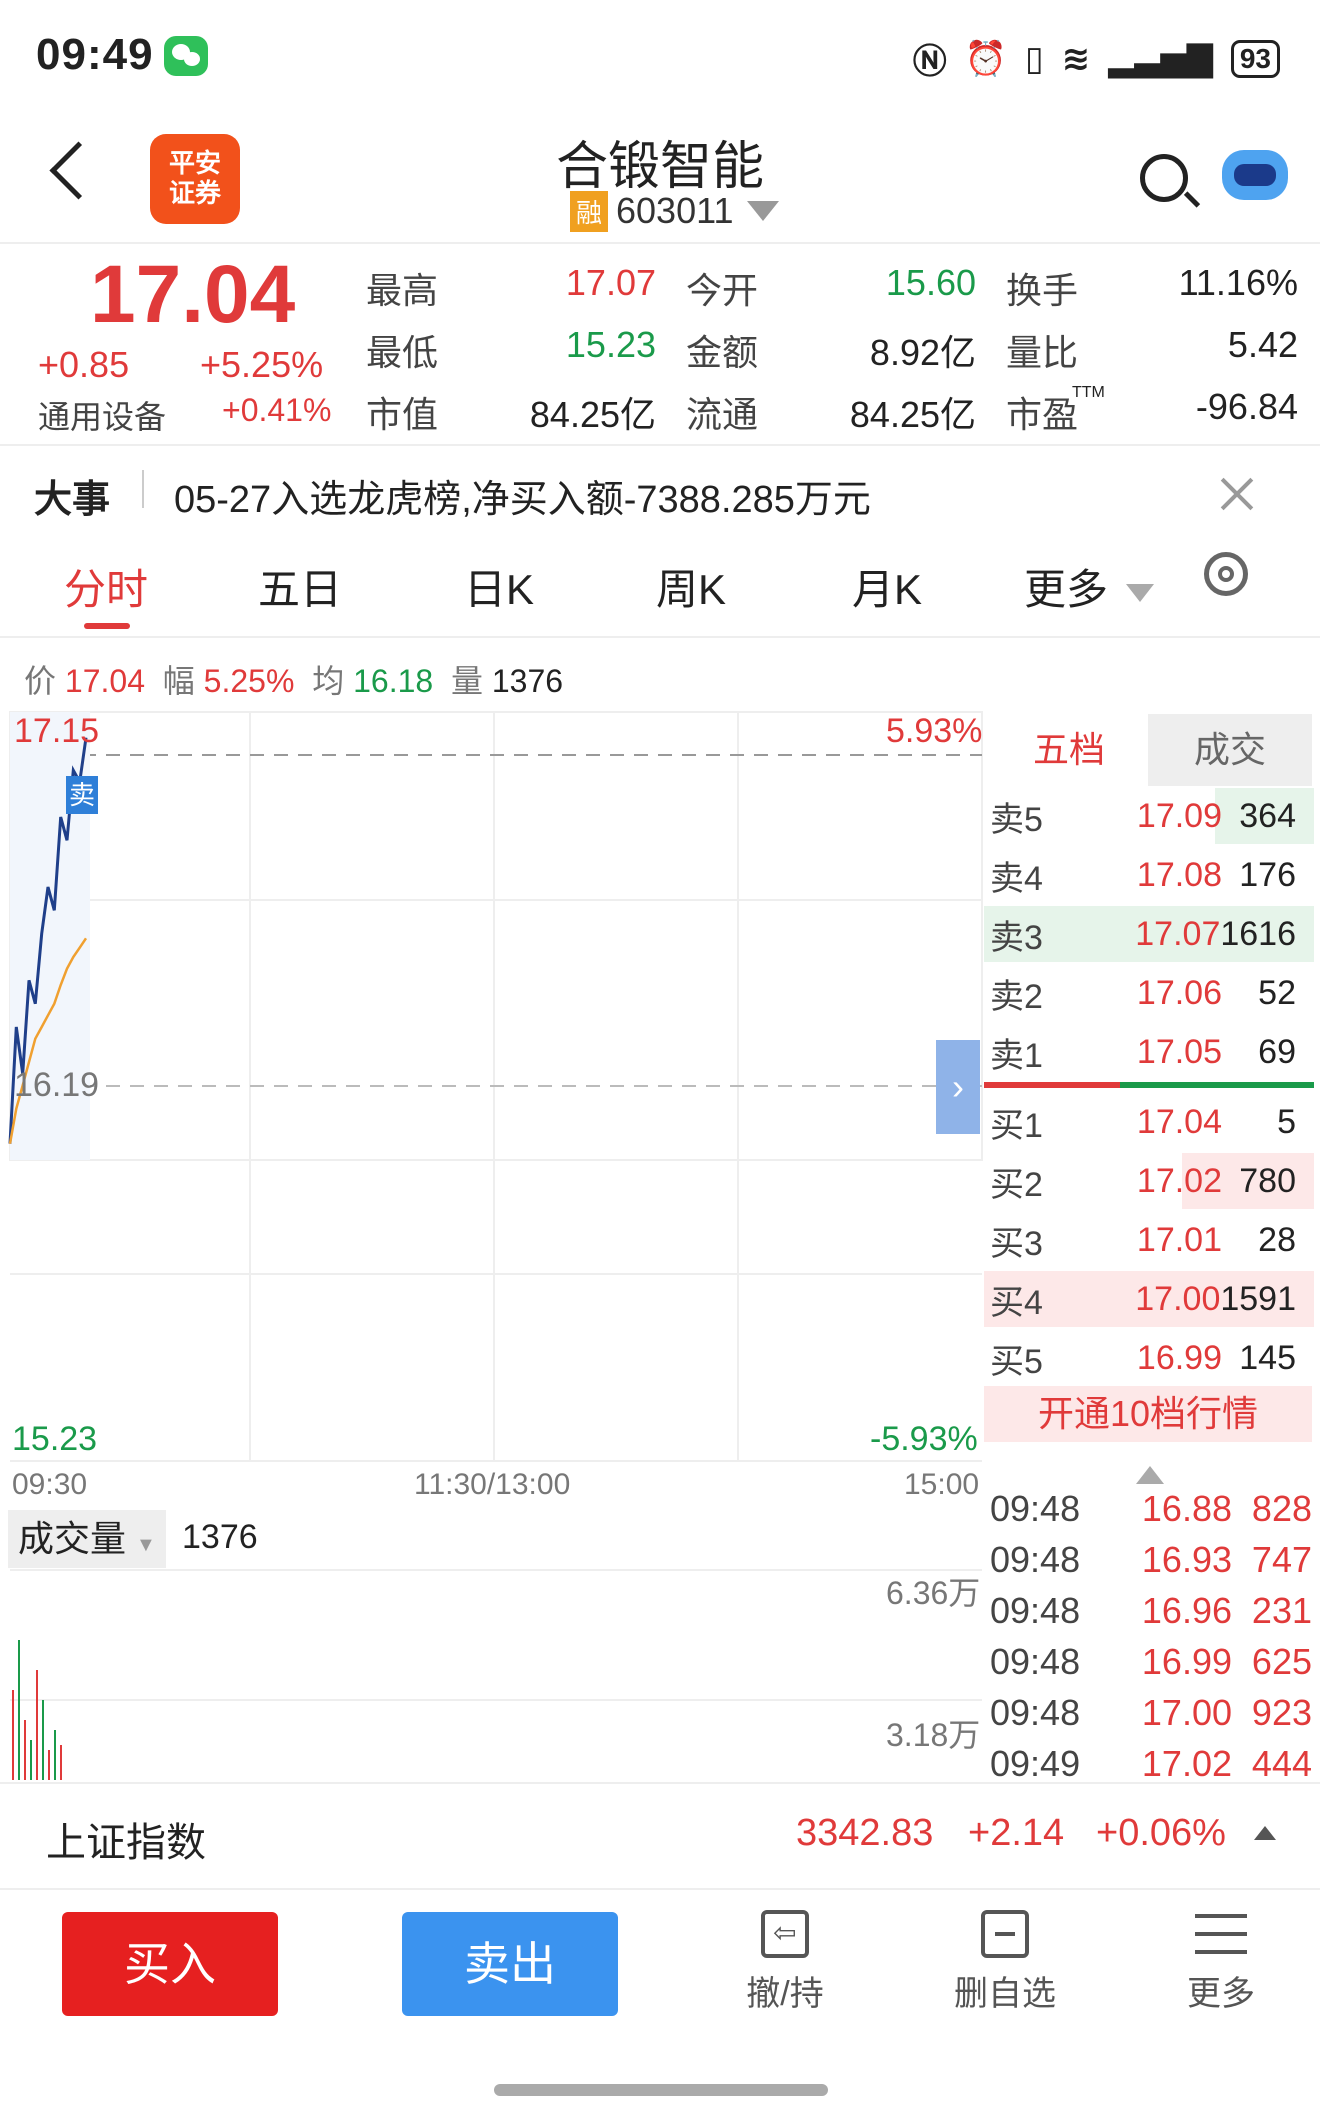 This screenshot has width=1320, height=2120. I want to click on tab-monthly-k: 月K, so click(887, 586).